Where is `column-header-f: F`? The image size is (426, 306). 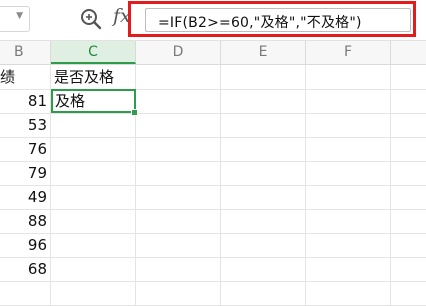
column-header-f: F is located at coordinates (348, 52).